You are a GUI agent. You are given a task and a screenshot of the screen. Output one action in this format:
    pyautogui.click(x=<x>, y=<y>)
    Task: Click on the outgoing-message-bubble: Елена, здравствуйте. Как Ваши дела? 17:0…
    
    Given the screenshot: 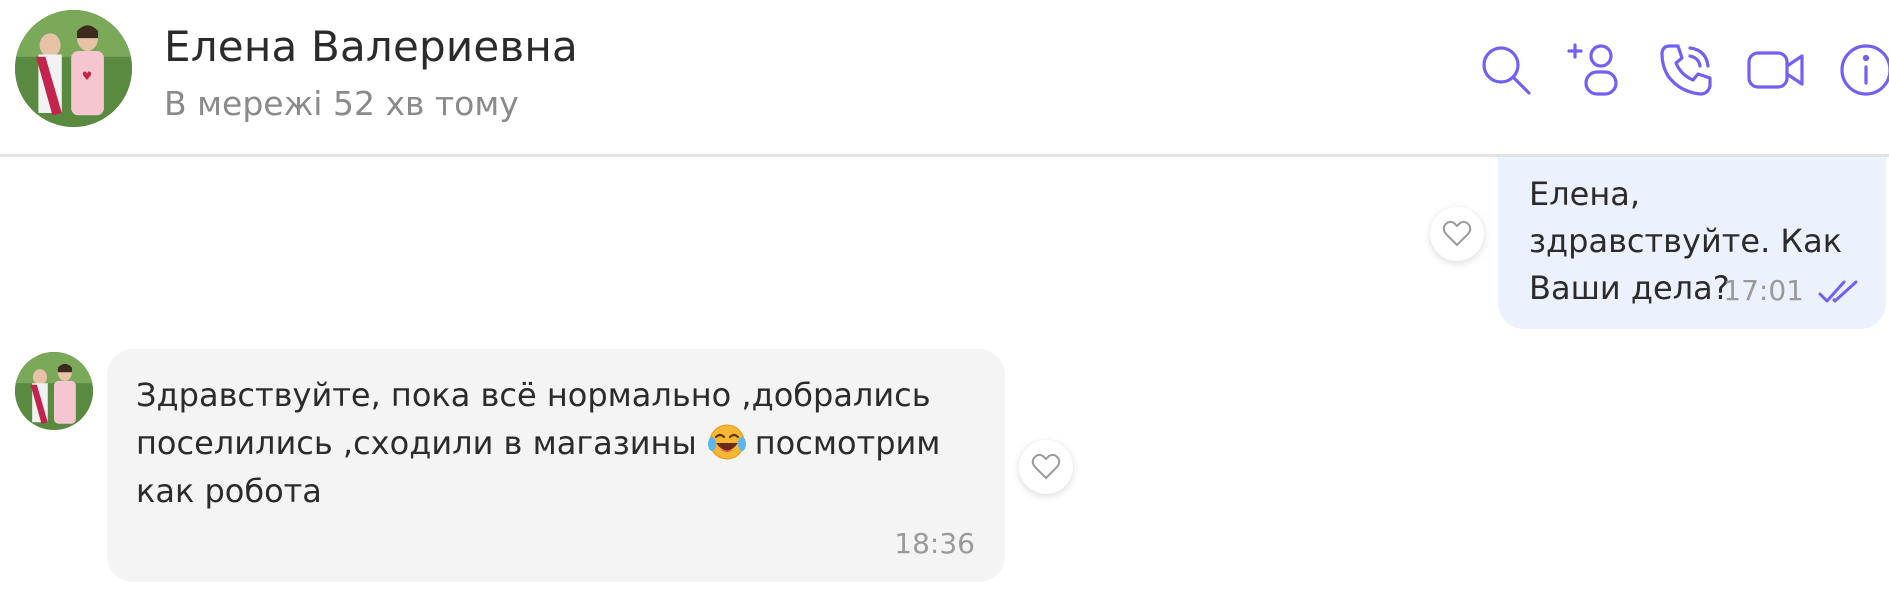 What is the action you would take?
    pyautogui.click(x=1692, y=243)
    